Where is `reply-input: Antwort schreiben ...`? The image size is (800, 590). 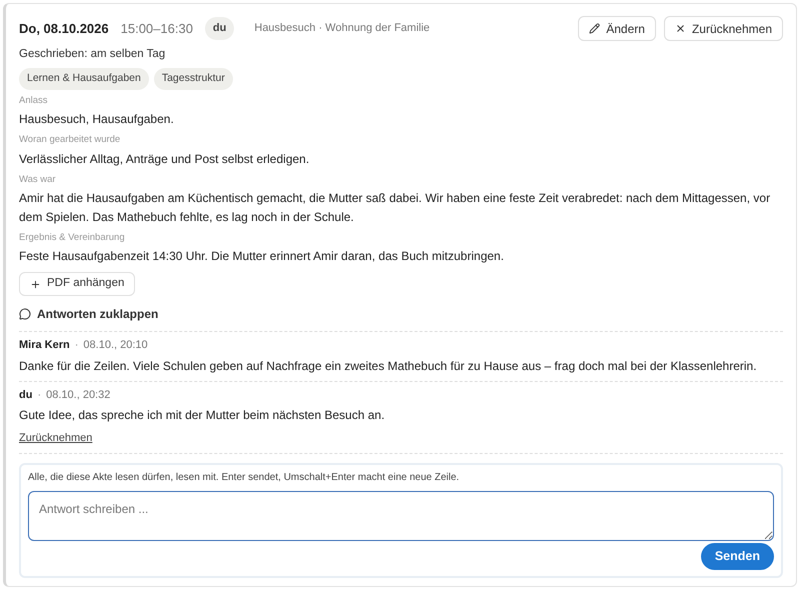
reply-input: Antwort schreiben ... is located at coordinates (401, 516).